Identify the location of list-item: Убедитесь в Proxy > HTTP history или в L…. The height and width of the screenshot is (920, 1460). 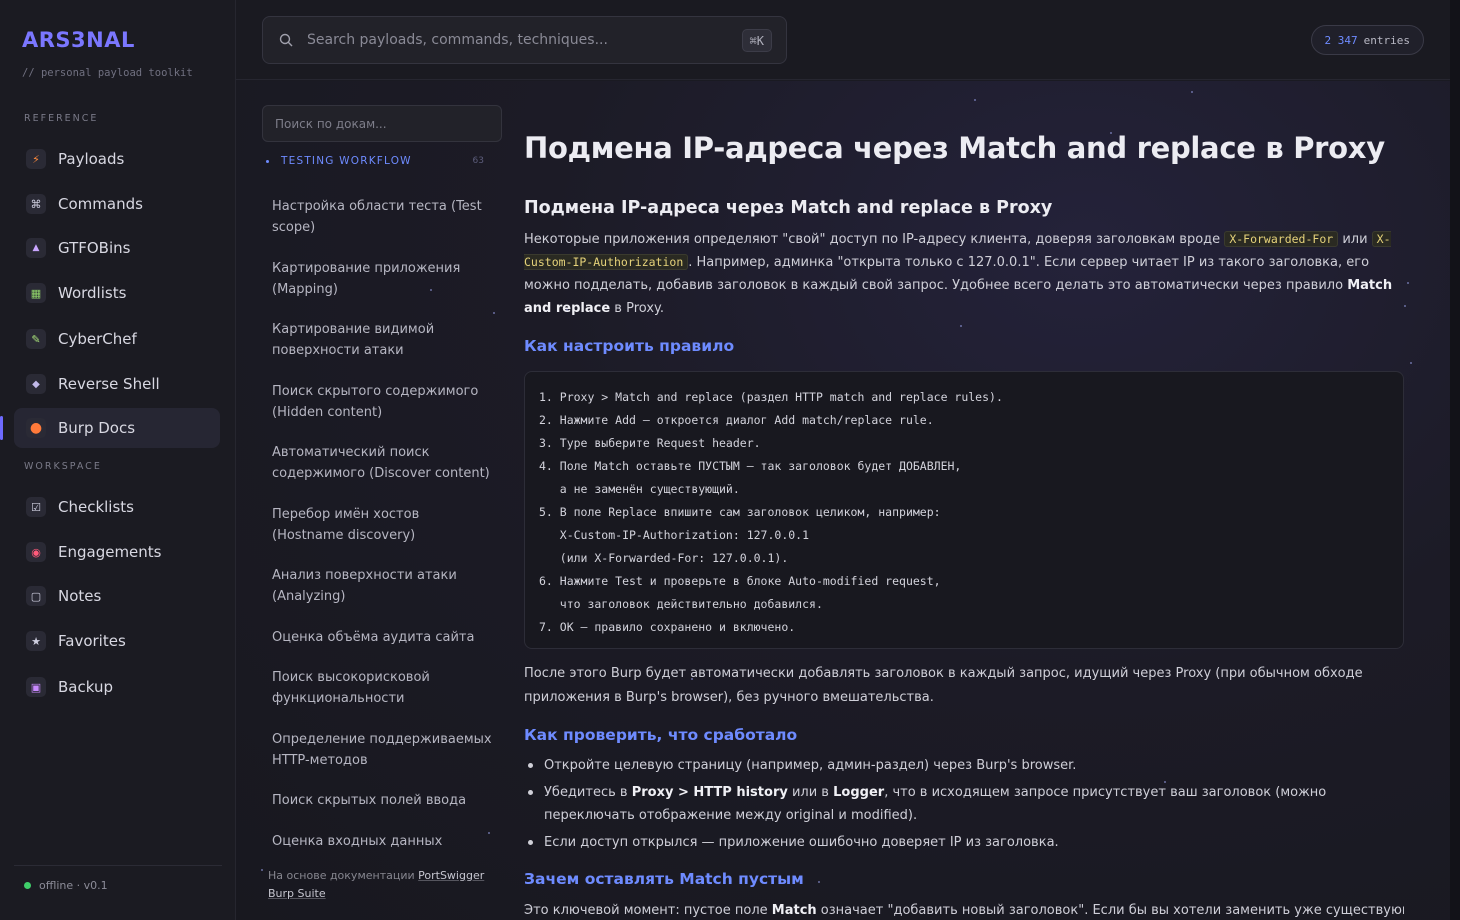
(954, 804).